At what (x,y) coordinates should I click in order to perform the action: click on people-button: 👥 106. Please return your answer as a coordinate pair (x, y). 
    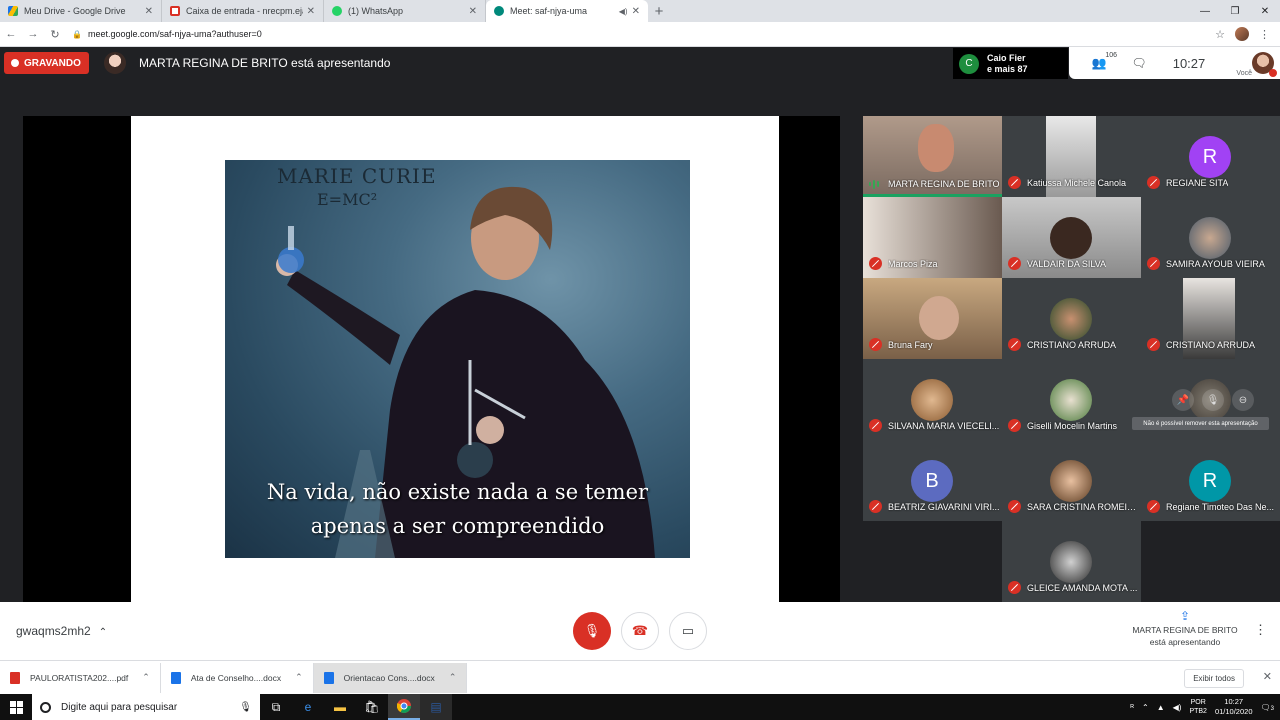
    Looking at the image, I should click on (1099, 61).